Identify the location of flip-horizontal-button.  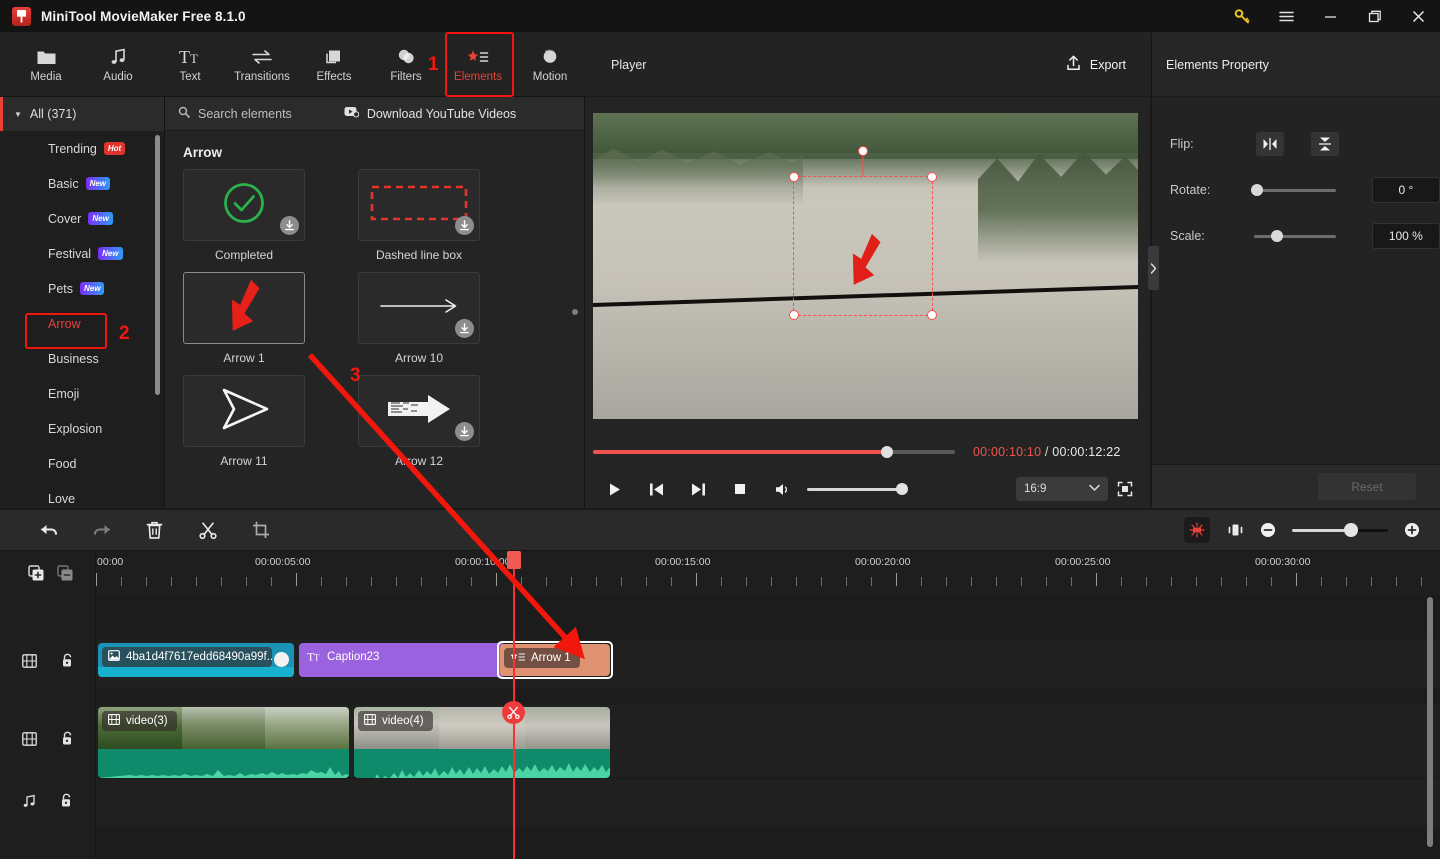
(1270, 144).